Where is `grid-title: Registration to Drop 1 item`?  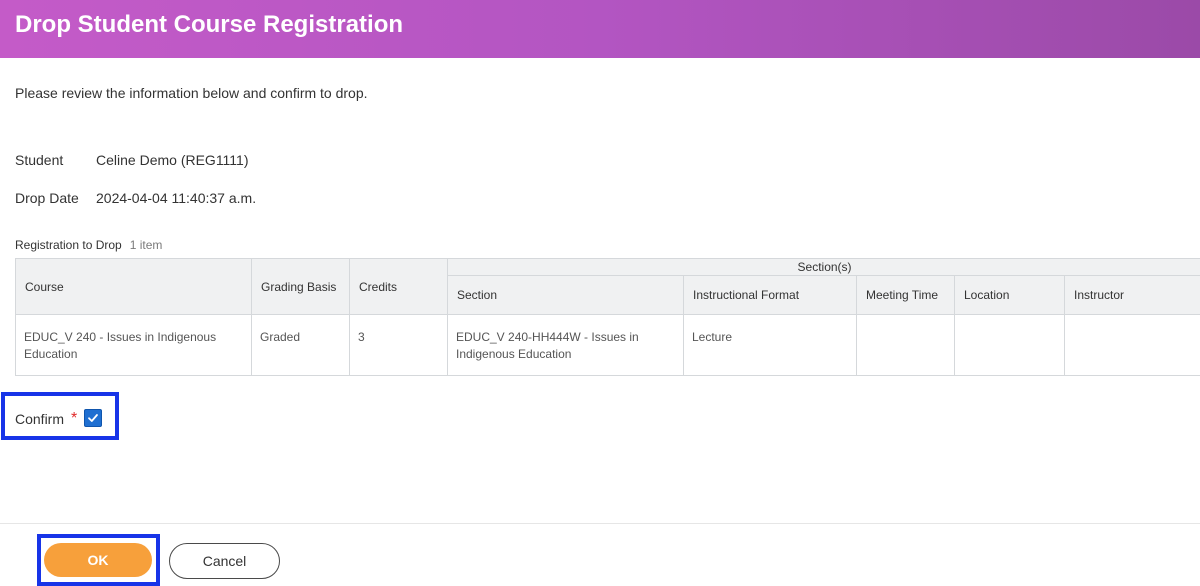
grid-title: Registration to Drop 1 item is located at coordinates (88, 245).